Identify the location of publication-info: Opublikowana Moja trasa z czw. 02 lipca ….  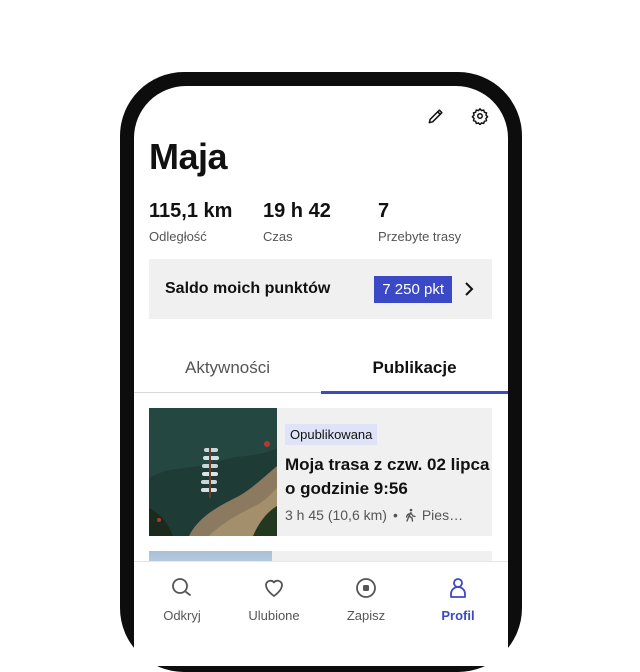
(388, 473).